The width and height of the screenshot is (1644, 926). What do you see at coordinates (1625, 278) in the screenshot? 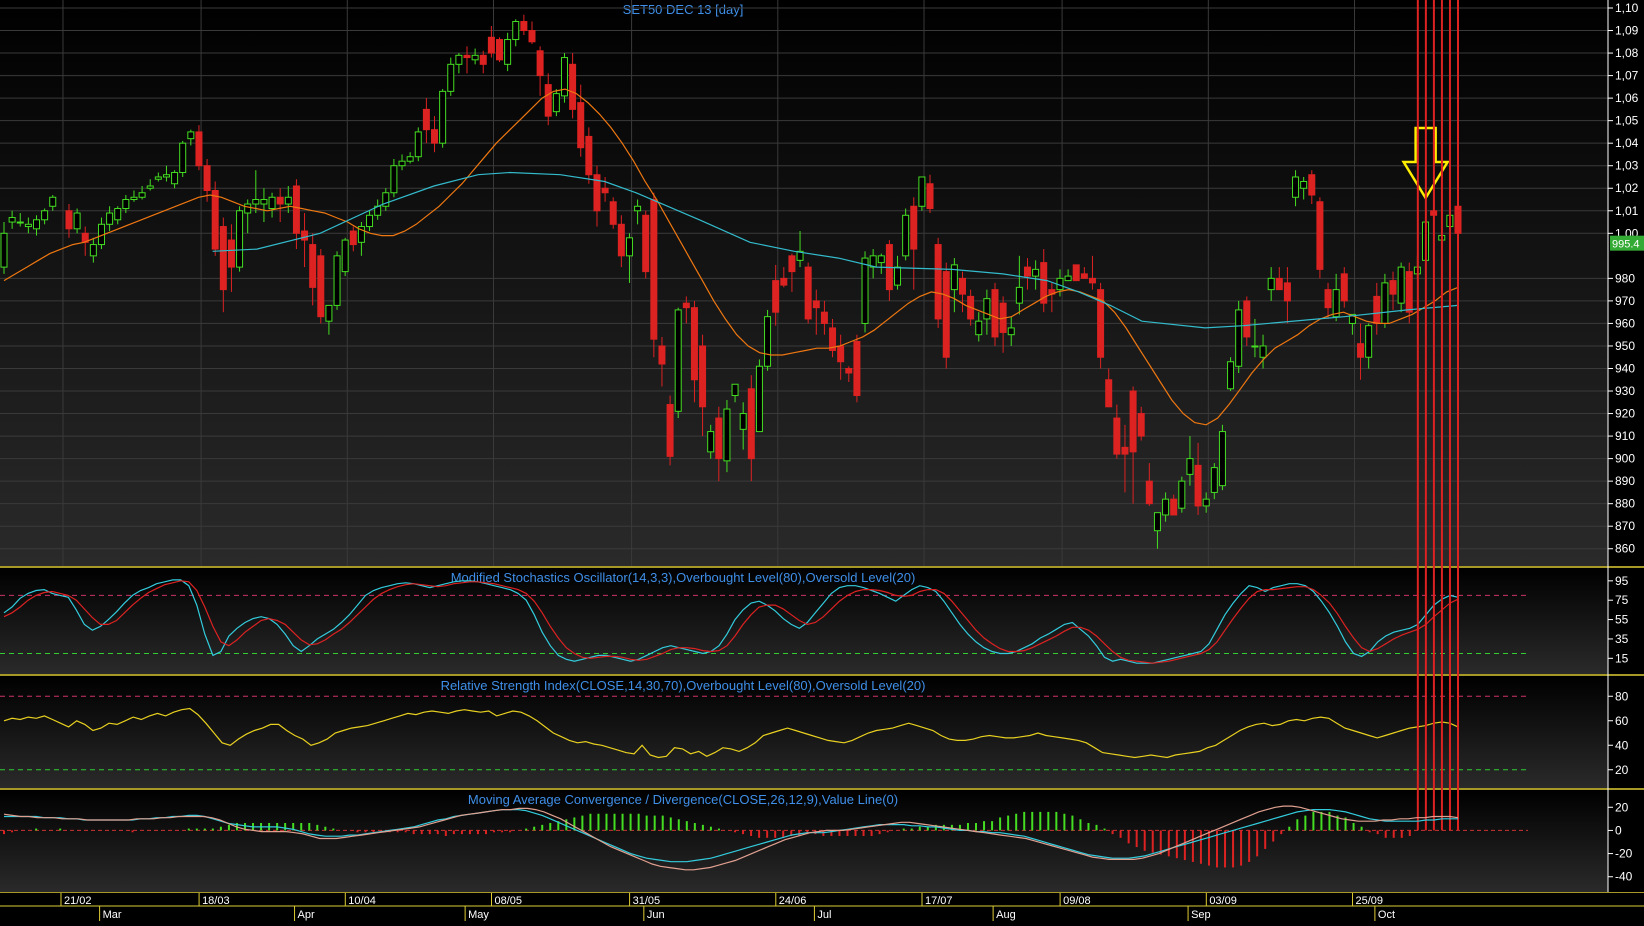
I see `y-tick-label: 980` at bounding box center [1625, 278].